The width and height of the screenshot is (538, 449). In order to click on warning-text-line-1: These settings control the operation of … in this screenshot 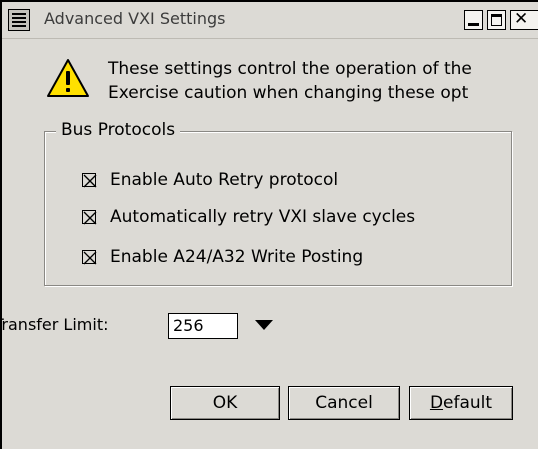, I will do `click(290, 69)`.